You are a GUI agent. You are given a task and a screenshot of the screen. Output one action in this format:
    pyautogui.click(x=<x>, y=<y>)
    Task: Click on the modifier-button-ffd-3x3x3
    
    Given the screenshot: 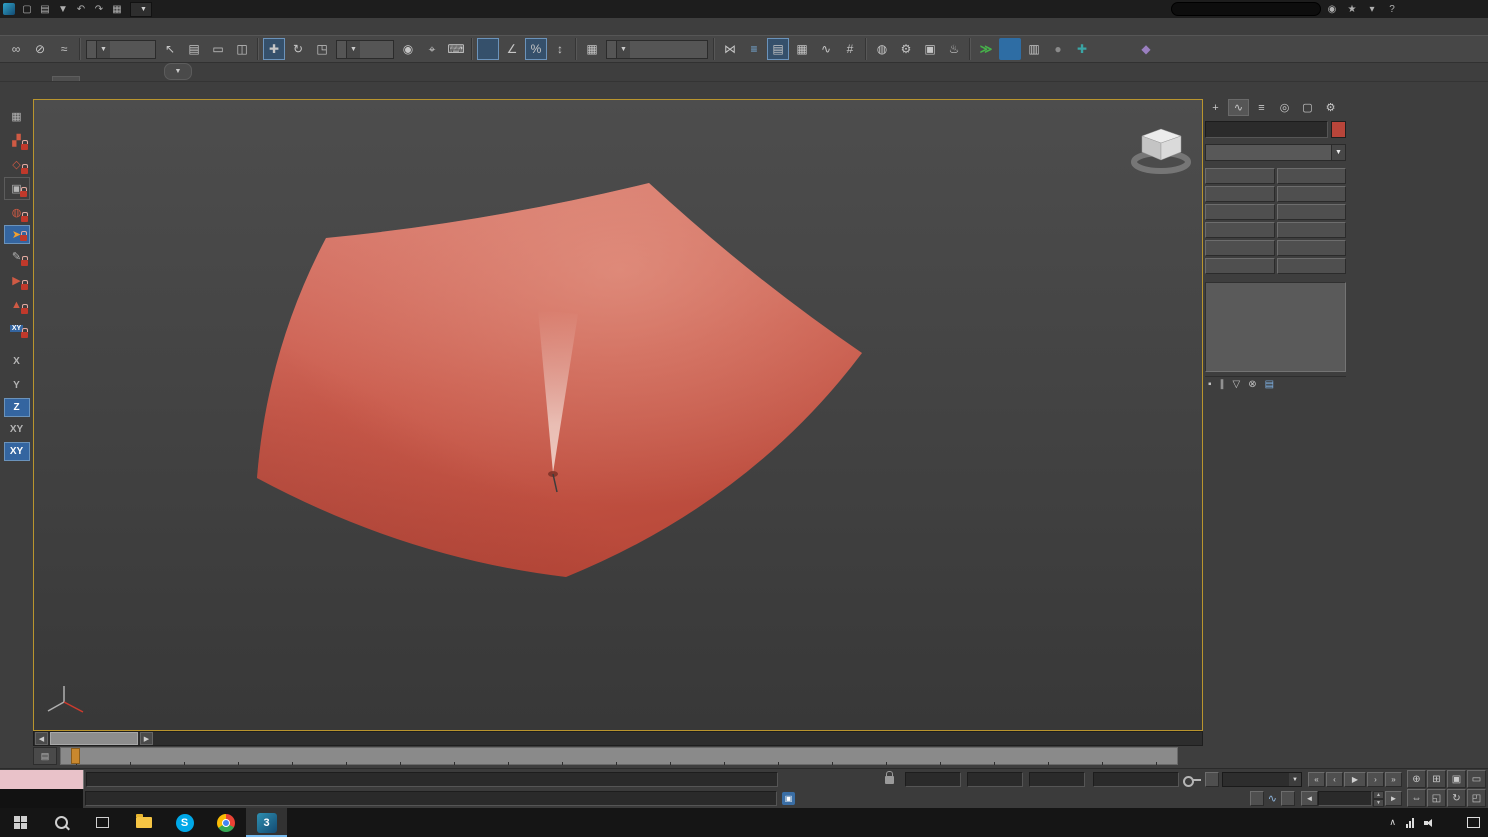 What is the action you would take?
    pyautogui.click(x=1311, y=230)
    